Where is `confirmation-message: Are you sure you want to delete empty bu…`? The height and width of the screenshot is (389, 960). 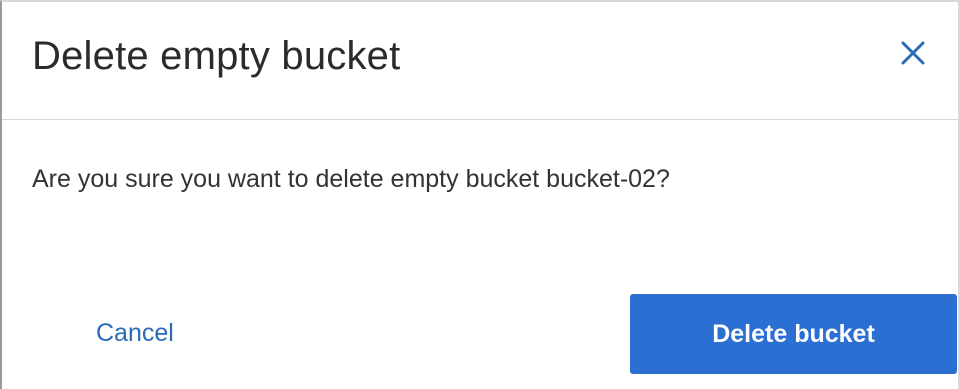 confirmation-message: Are you sure you want to delete empty bu… is located at coordinates (351, 179).